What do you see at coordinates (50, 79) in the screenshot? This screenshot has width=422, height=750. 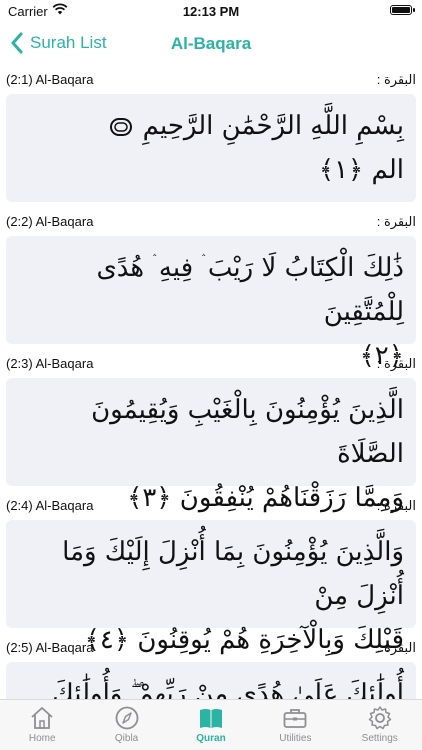 I see `ayah-reference: (2:1) Al-Baqara` at bounding box center [50, 79].